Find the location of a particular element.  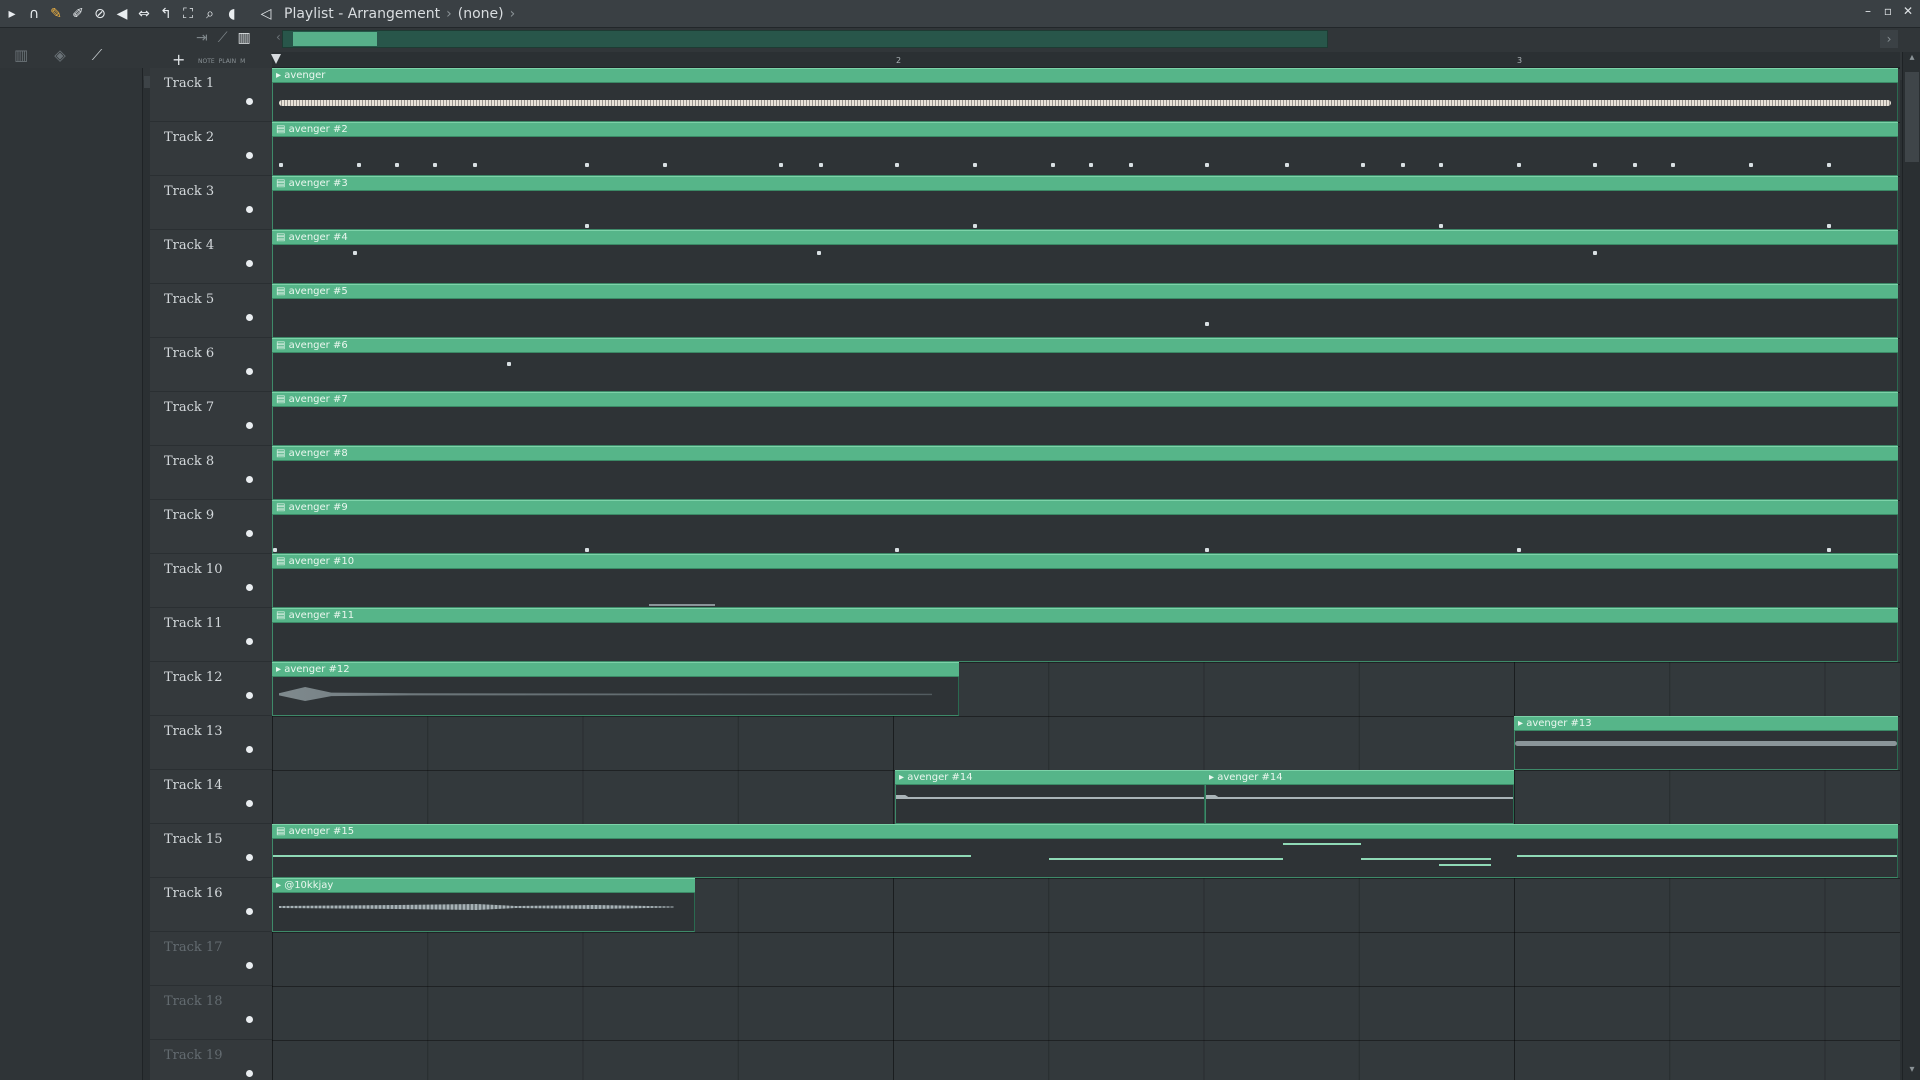

magnet-icon: ∩ is located at coordinates (34, 14).